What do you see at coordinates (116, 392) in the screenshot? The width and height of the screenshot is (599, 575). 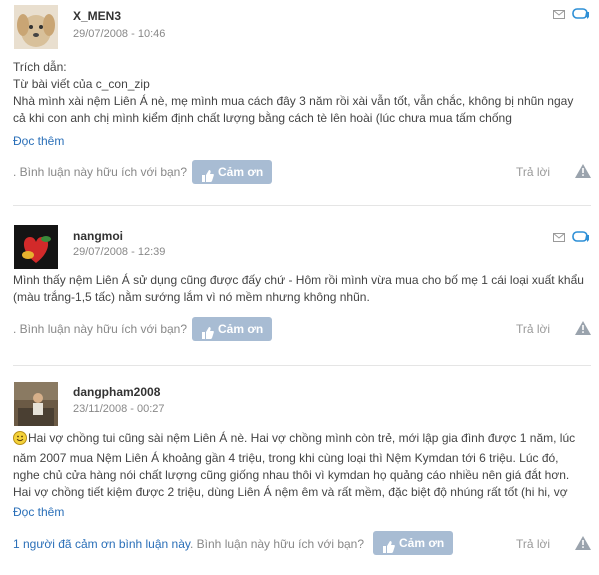 I see `username: dangpham2008` at bounding box center [116, 392].